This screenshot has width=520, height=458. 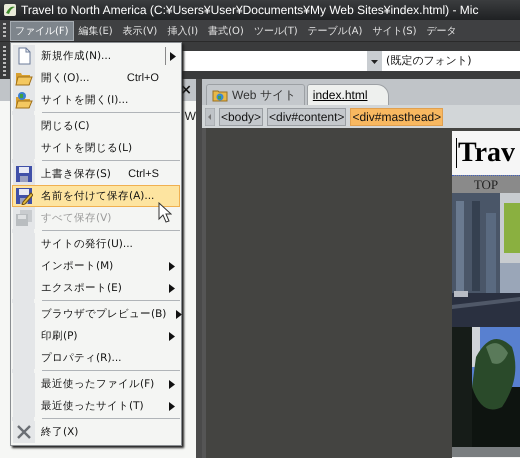 I want to click on panel-text: W, so click(x=190, y=117).